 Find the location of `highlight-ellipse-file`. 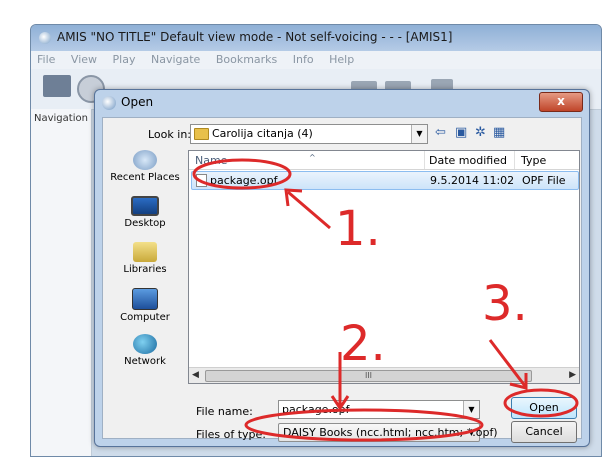

highlight-ellipse-file is located at coordinates (242, 174).